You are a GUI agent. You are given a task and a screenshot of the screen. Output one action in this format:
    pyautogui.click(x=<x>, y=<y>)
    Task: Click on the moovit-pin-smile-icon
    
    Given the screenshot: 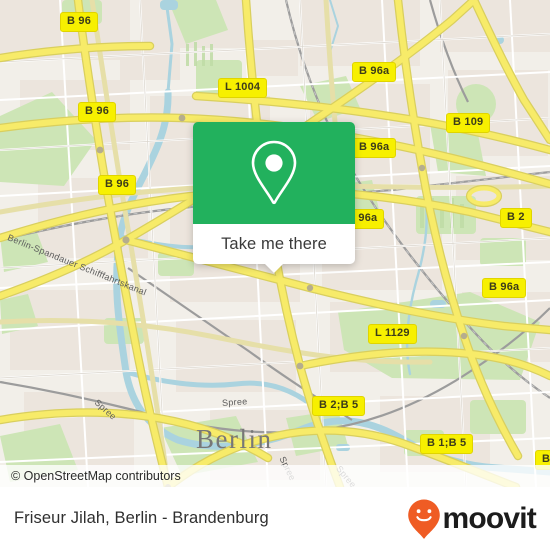 What is the action you would take?
    pyautogui.click(x=424, y=519)
    